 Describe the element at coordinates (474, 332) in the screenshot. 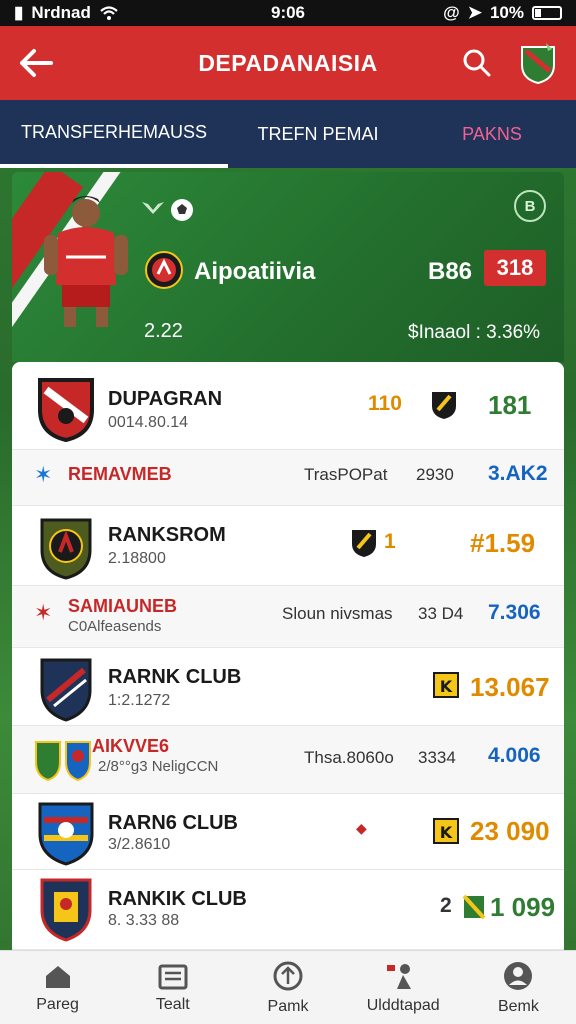

I see `hero-right-stat: $Inaaol : 3.36%` at that location.